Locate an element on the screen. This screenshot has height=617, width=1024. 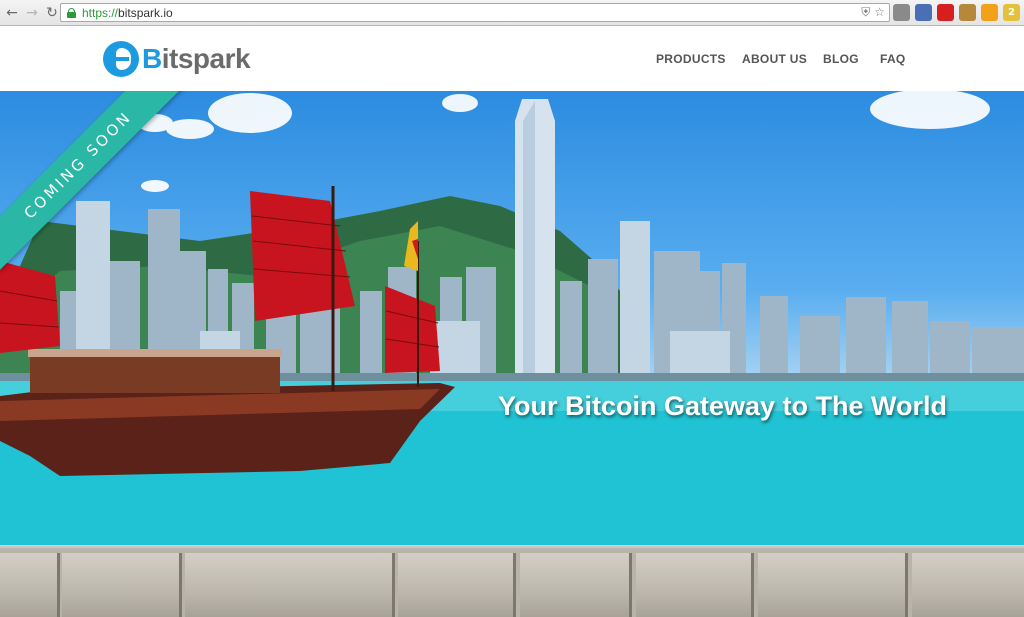
address-bar: https://bitspark.io ⛨ ☆ is located at coordinates (475, 12).